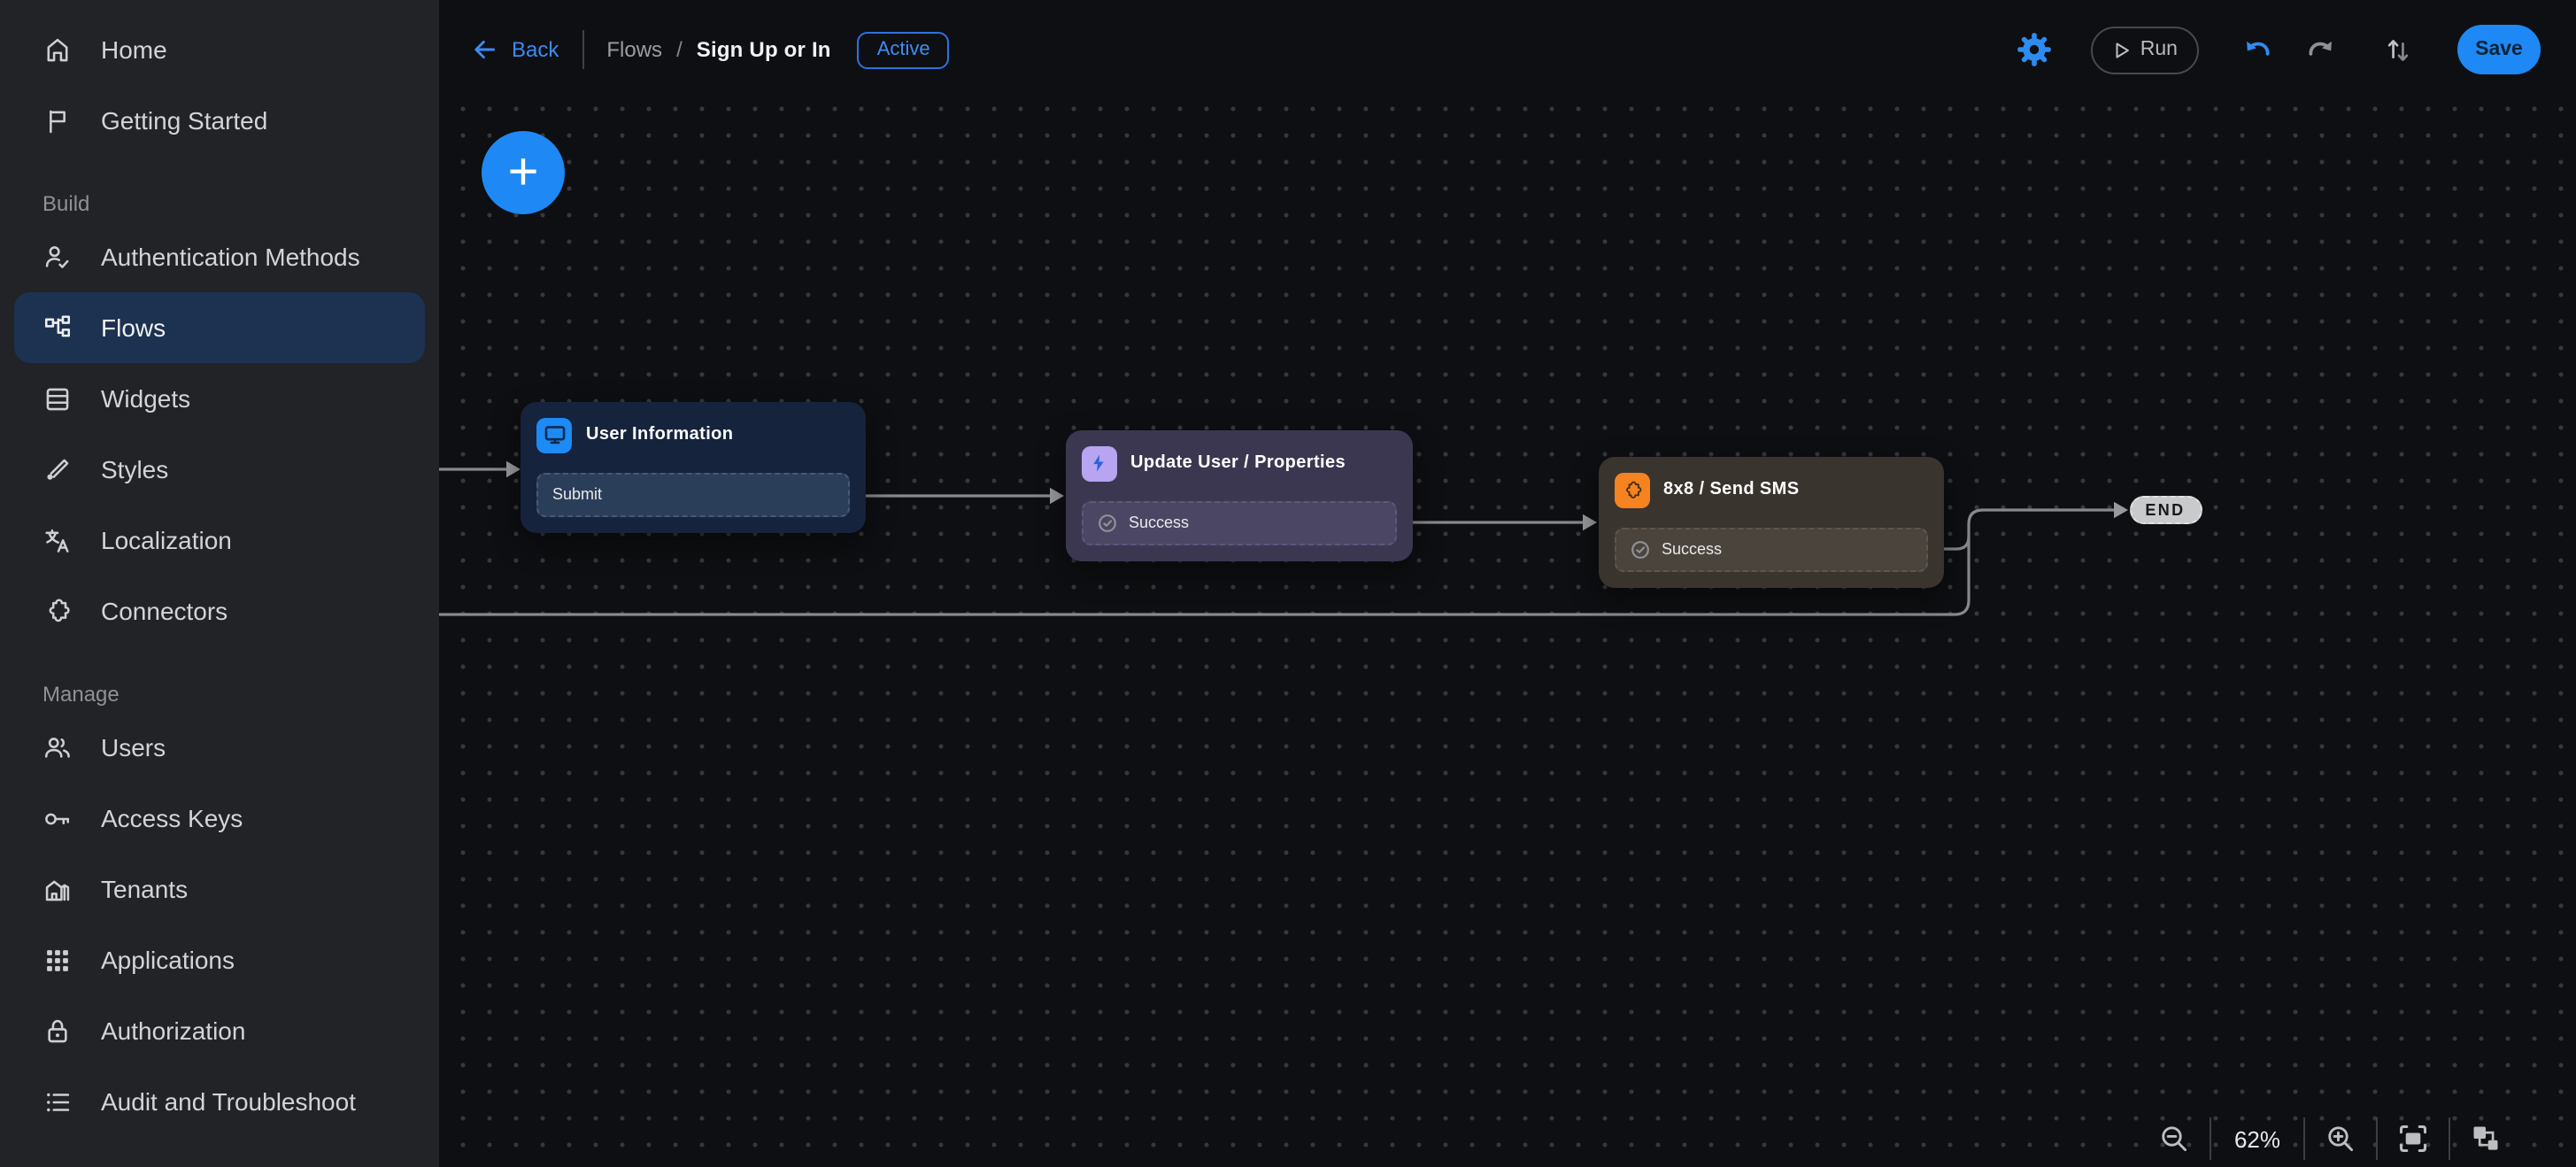 This screenshot has height=1167, width=2576. What do you see at coordinates (145, 889) in the screenshot?
I see `sidebar-item-label: Tenants` at bounding box center [145, 889].